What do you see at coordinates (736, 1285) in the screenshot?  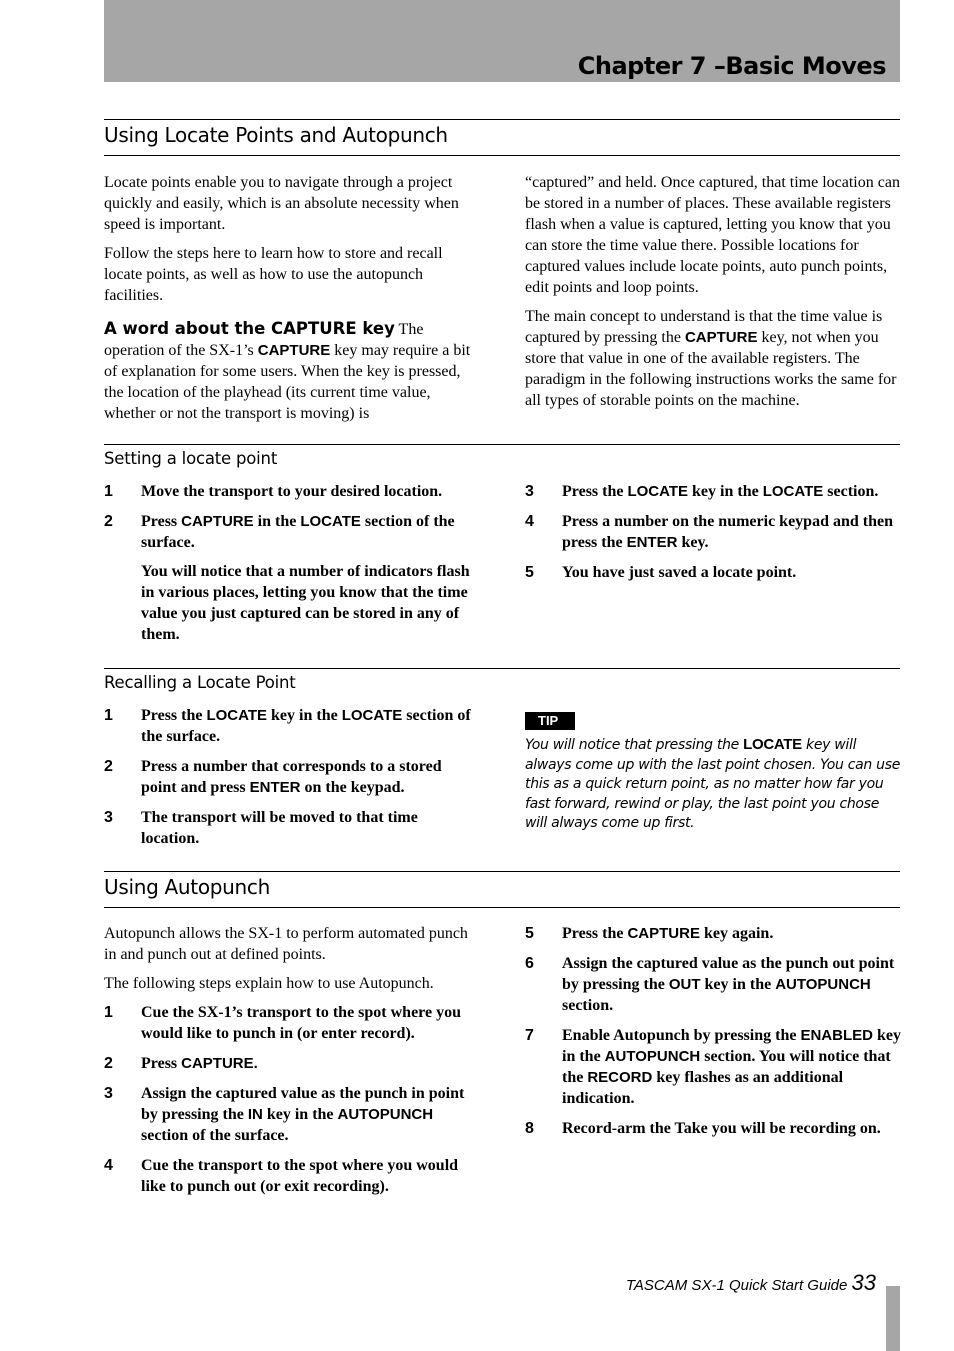 I see `guide-title: TASCAM SX-1 Quick Start Guide` at bounding box center [736, 1285].